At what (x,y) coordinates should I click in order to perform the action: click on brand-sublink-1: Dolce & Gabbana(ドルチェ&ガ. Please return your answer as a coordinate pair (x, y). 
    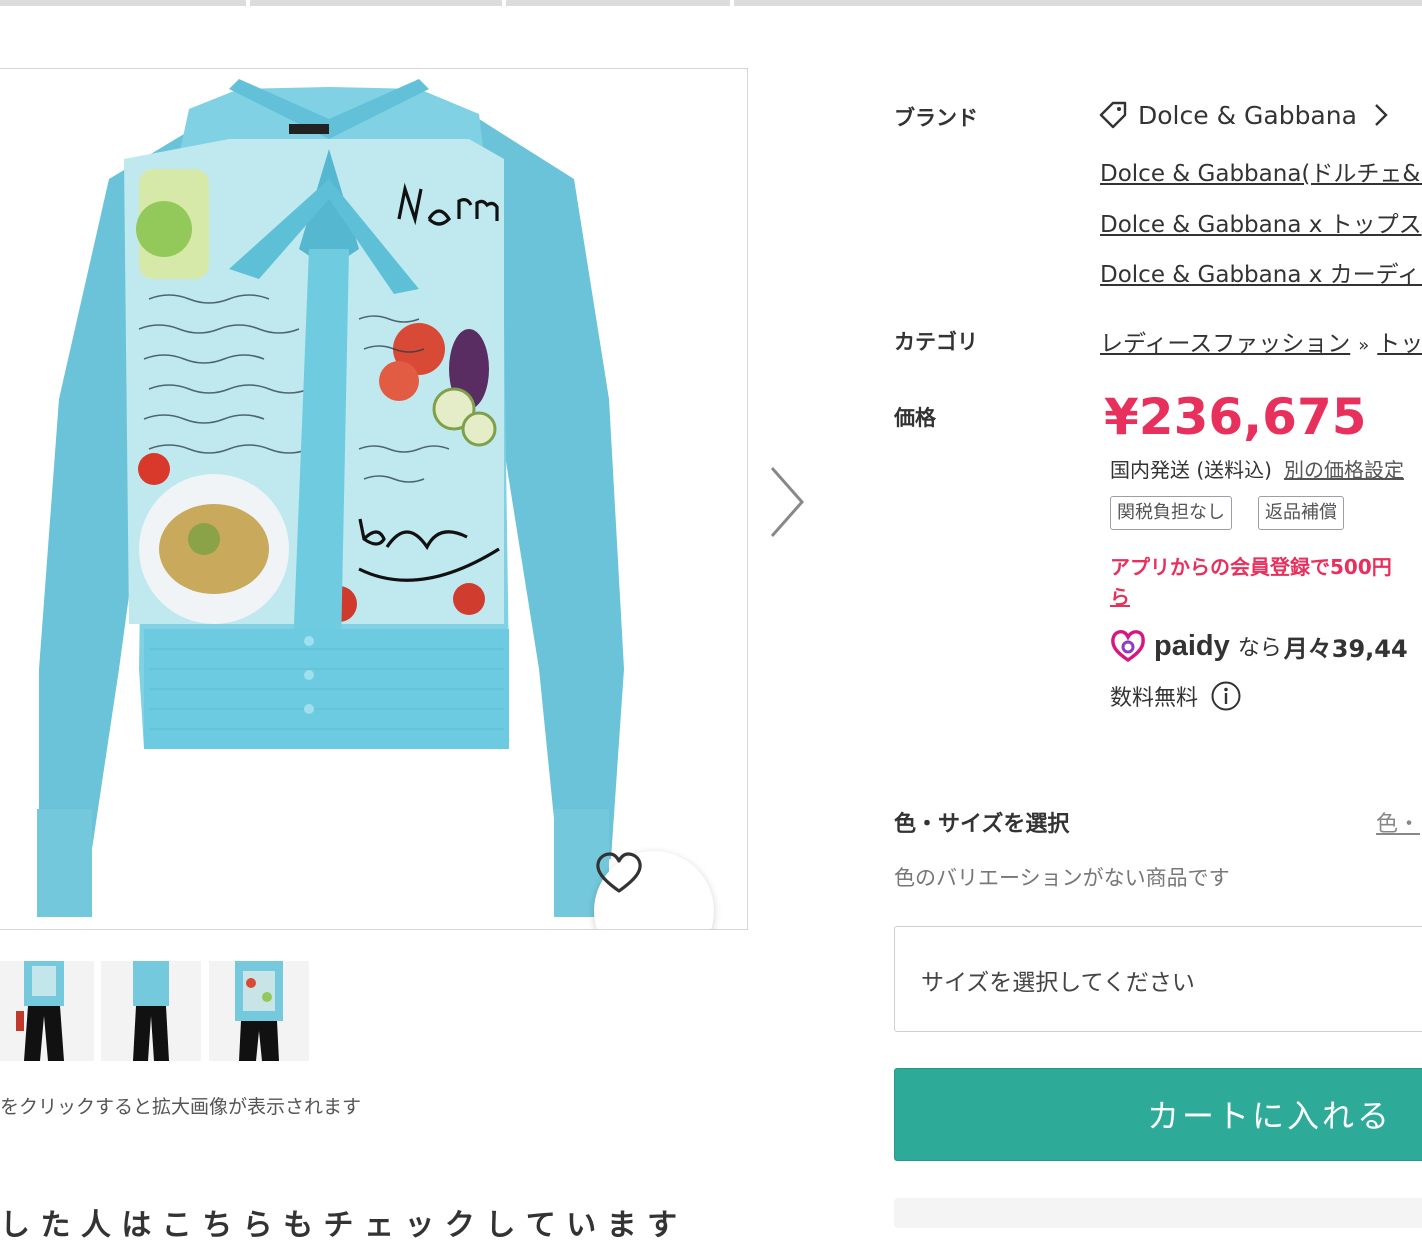
    Looking at the image, I should click on (1261, 171).